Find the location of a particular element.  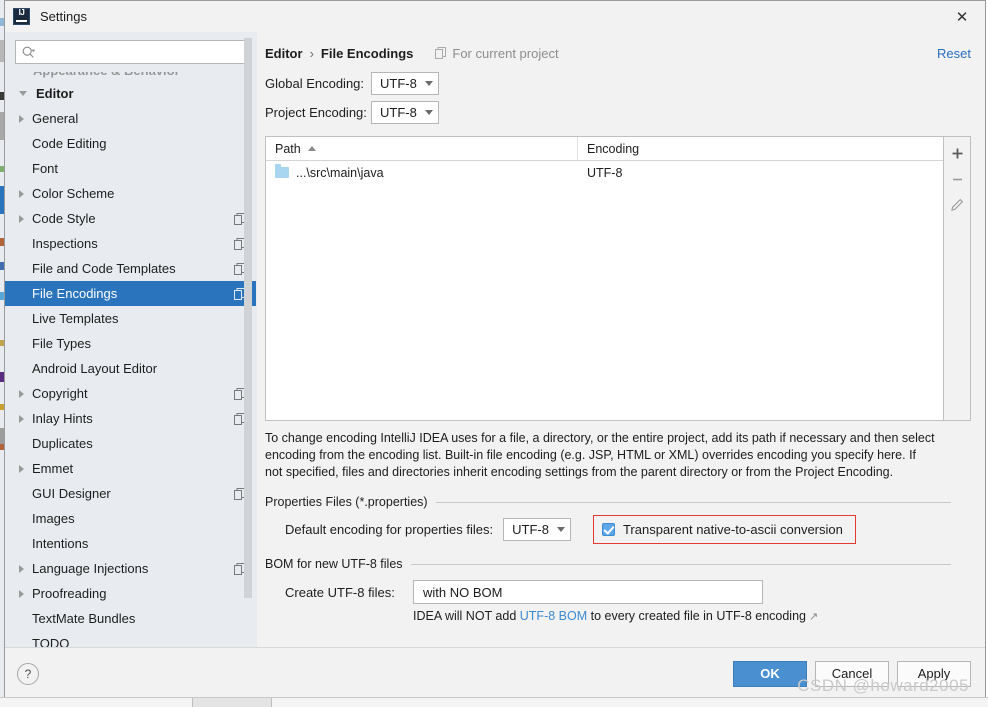

project-encoding-value: UTF-8 is located at coordinates (398, 112).